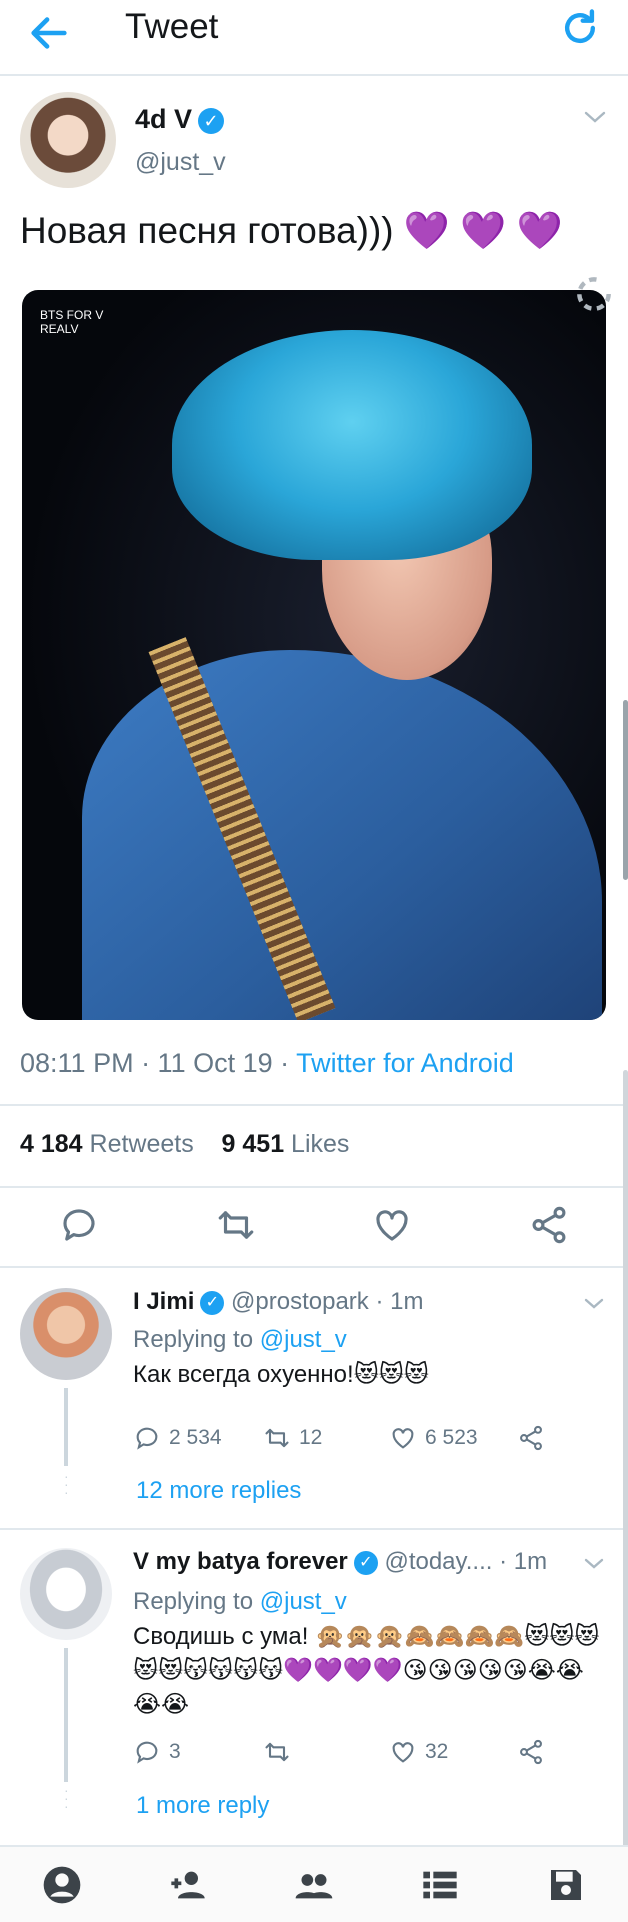  I want to click on people-icon, so click(314, 1885).